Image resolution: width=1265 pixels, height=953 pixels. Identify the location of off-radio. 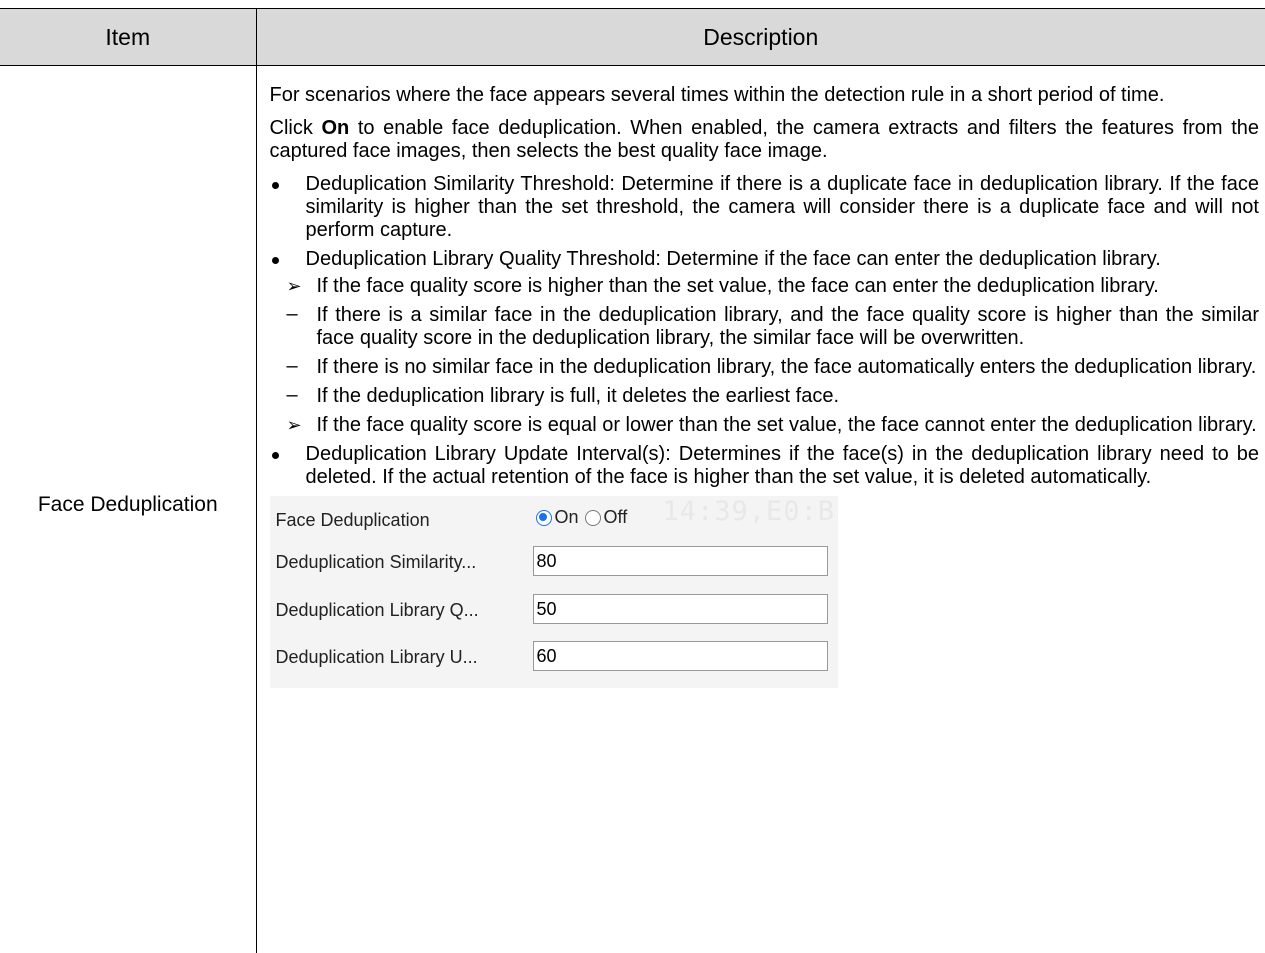
(592, 517).